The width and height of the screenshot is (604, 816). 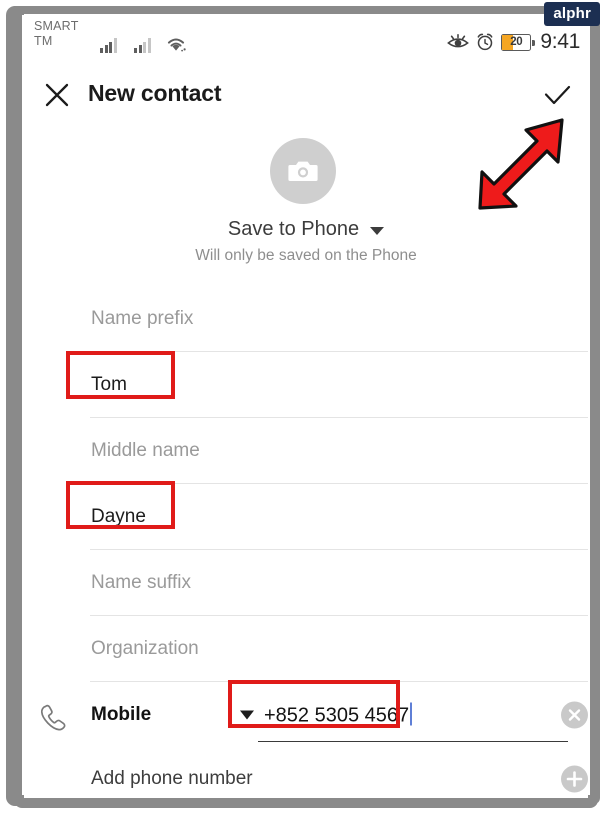 What do you see at coordinates (43, 41) in the screenshot?
I see `carrier-line-2: TM` at bounding box center [43, 41].